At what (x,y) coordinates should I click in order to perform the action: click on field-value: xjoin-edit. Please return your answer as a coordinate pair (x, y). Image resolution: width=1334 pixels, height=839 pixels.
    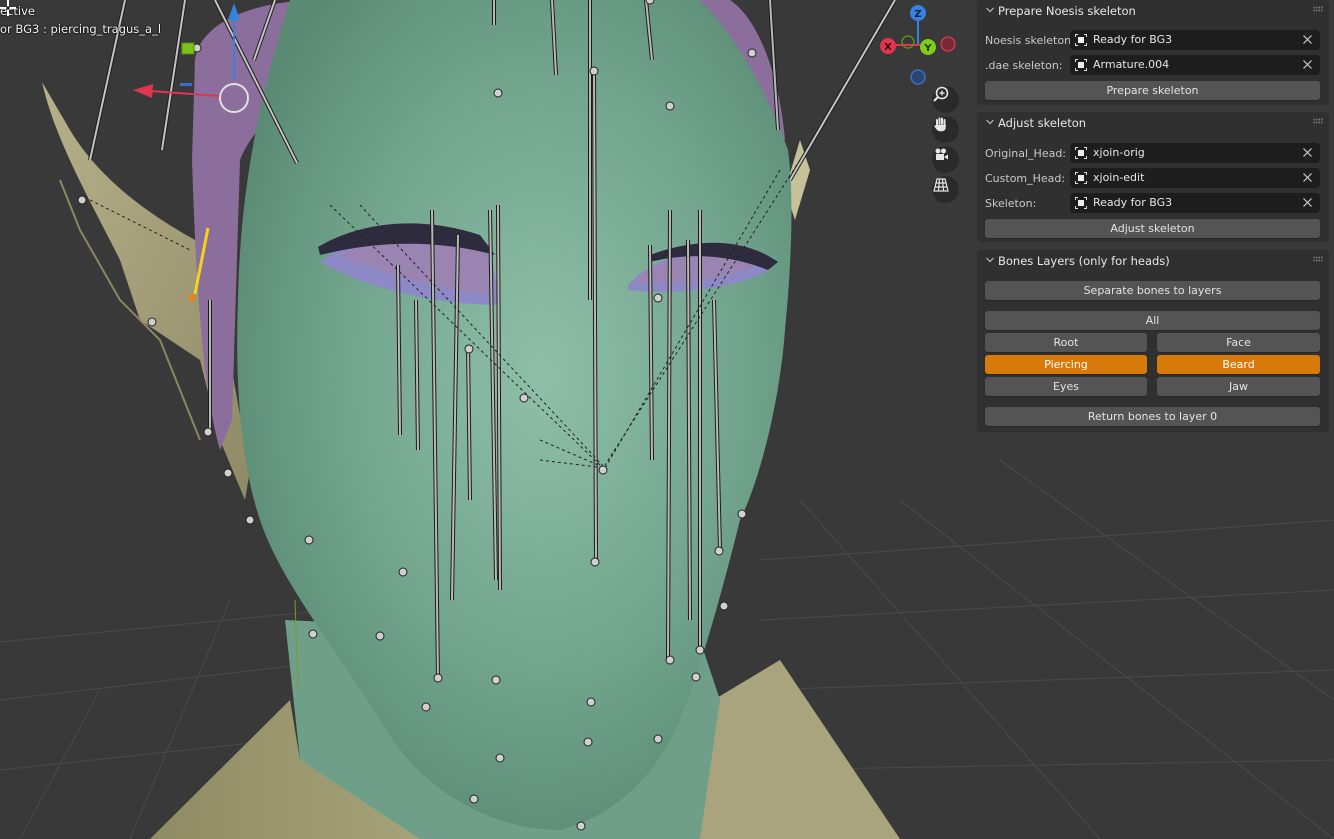
    Looking at the image, I should click on (1119, 177).